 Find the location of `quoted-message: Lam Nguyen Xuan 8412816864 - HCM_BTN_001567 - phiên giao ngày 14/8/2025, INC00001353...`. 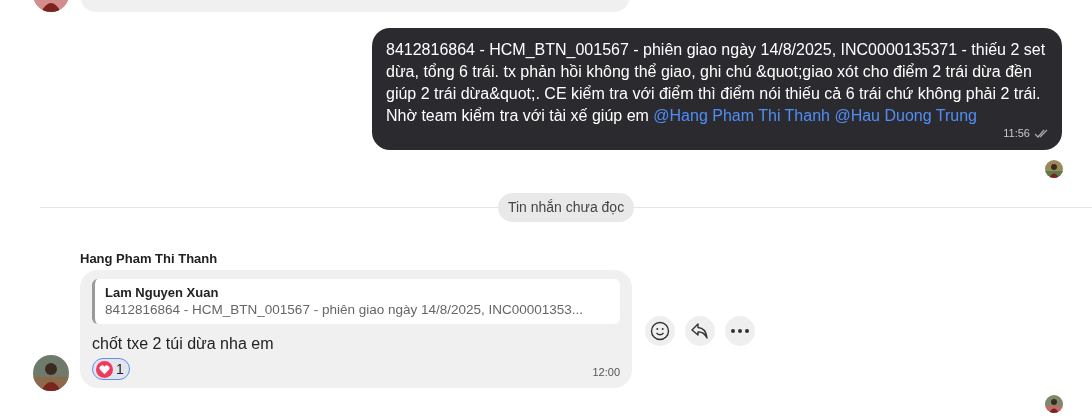

quoted-message: Lam Nguyen Xuan 8412816864 - HCM_BTN_001567 - phiên giao ngày 14/8/2025, INC00001353... is located at coordinates (356, 301).